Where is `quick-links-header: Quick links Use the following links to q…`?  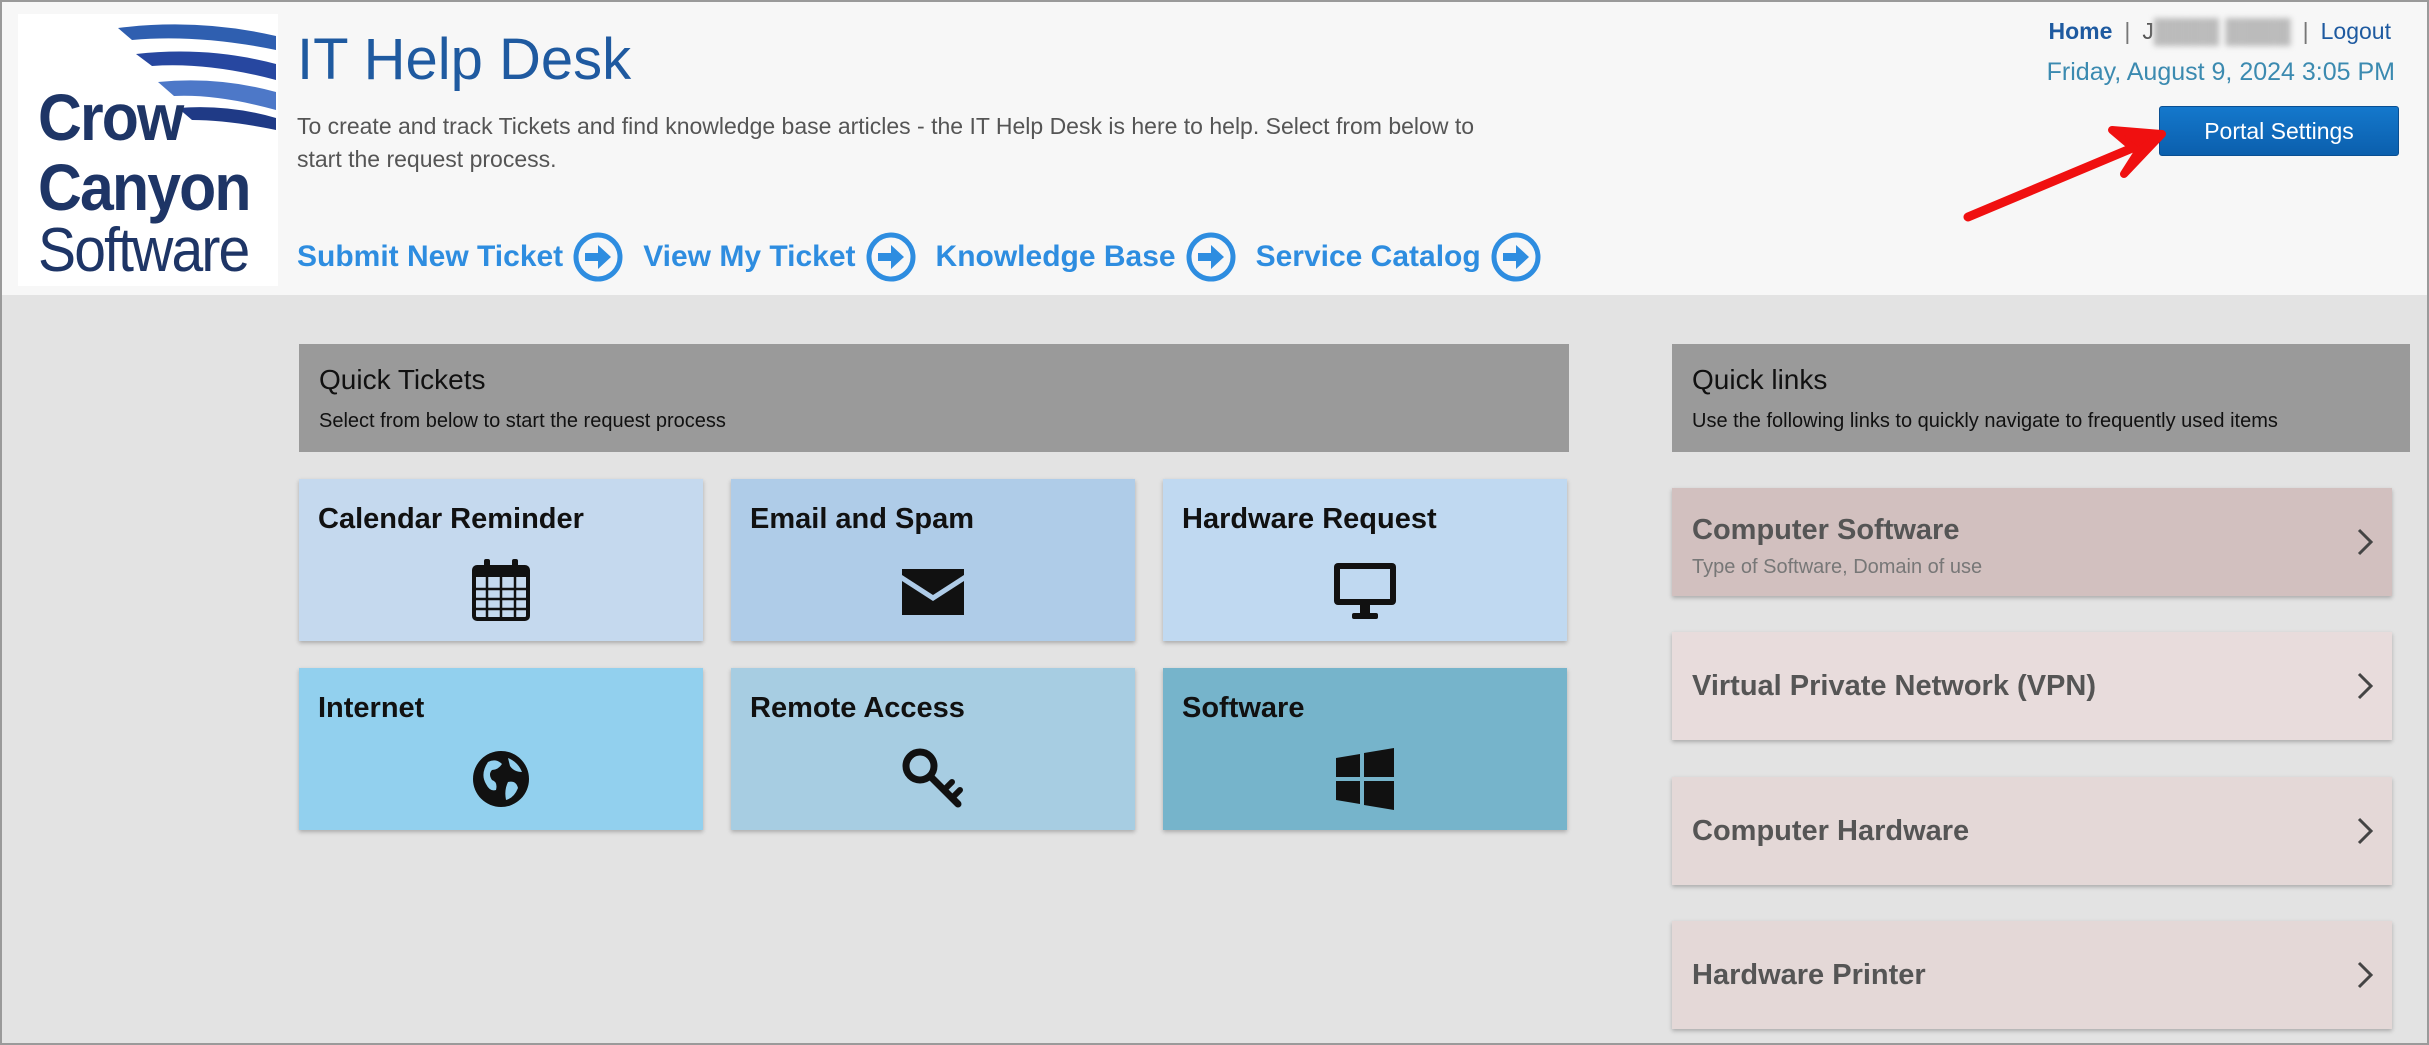 quick-links-header: Quick links Use the following links to q… is located at coordinates (2041, 398).